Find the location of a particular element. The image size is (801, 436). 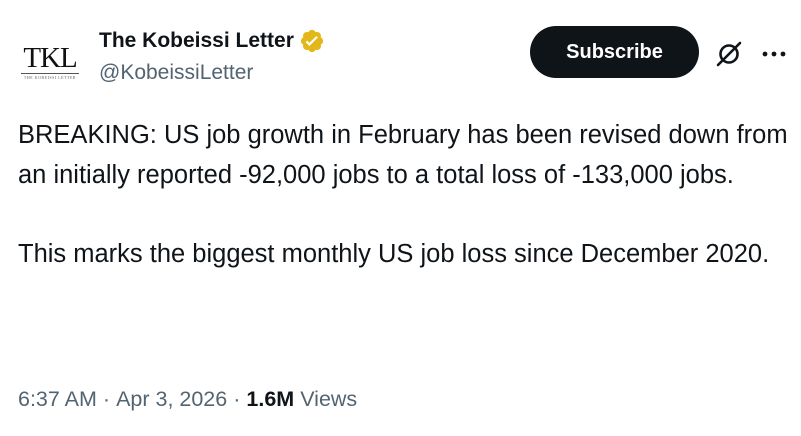

tweet-time: 6:37 AM is located at coordinates (57, 399).